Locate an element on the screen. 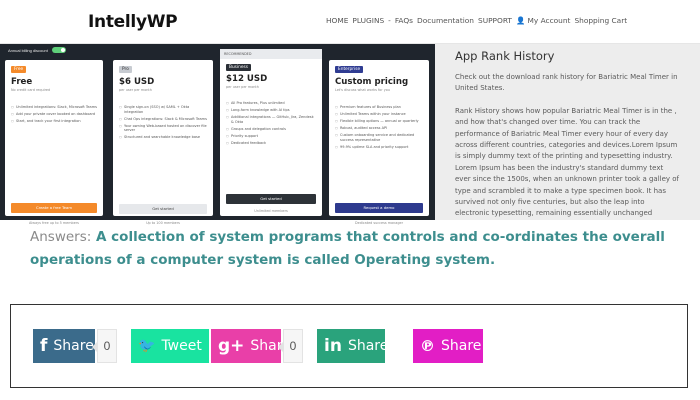 The width and height of the screenshot is (700, 400). twitter-tweet-button: 🐦 Tweet is located at coordinates (170, 346).